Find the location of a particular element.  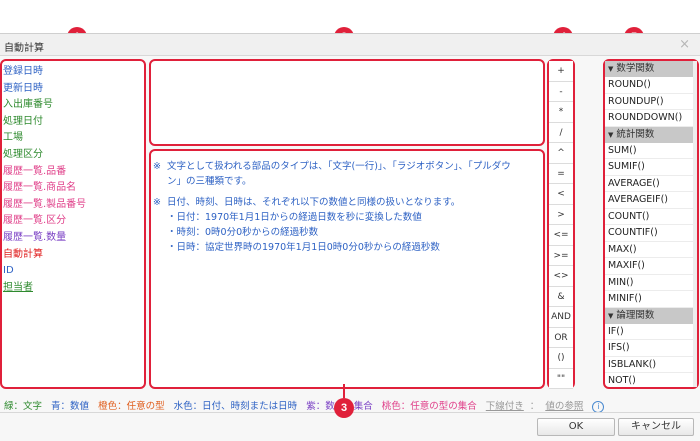

field-item: 履歴一覧.品番 is located at coordinates (73, 172).